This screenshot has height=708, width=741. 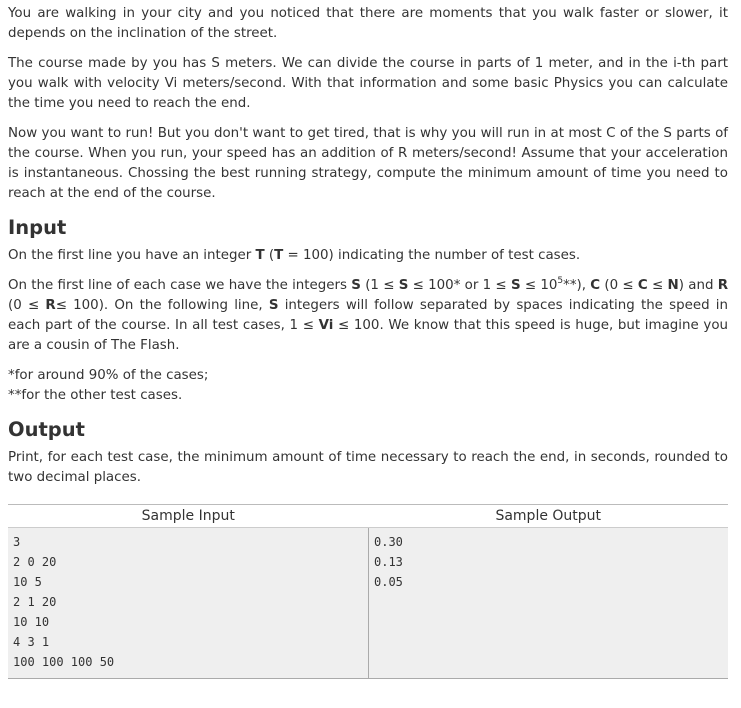 What do you see at coordinates (459, 285) in the screenshot?
I see `text: ≤ 100* or 1 ≤` at bounding box center [459, 285].